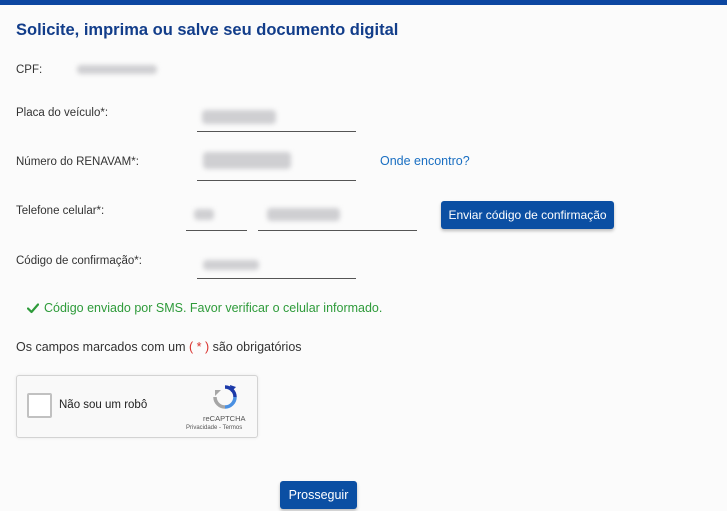  Describe the element at coordinates (33, 308) in the screenshot. I see `check-icon` at that location.